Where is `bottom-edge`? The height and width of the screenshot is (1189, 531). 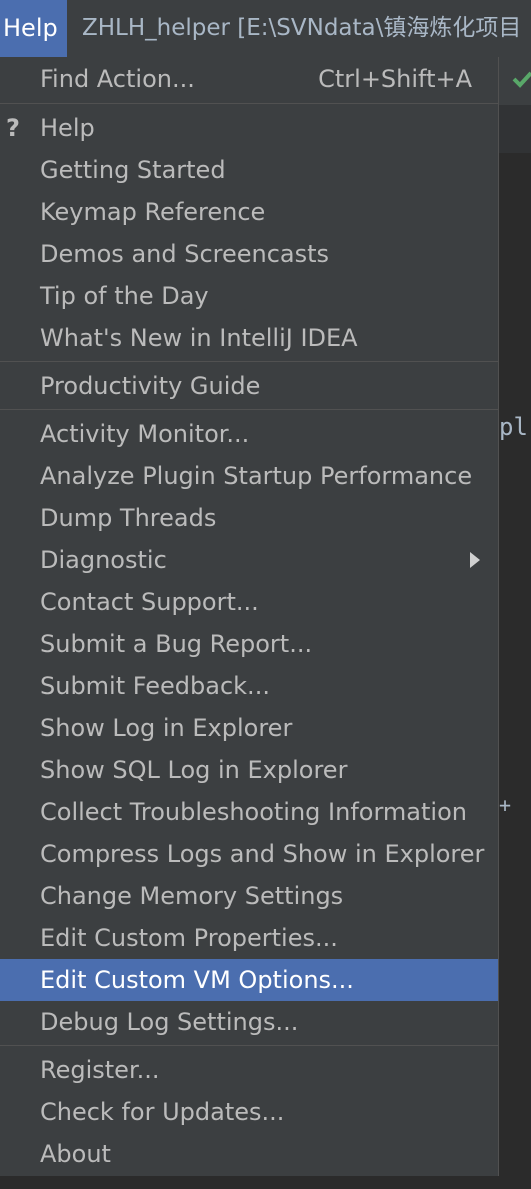
bottom-edge is located at coordinates (265, 1182).